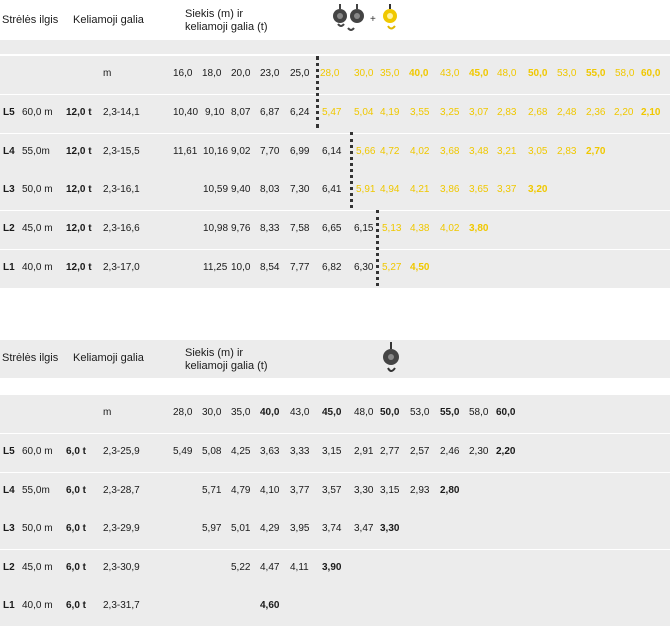 The image size is (670, 629). I want to click on cell: 2,93, so click(420, 490).